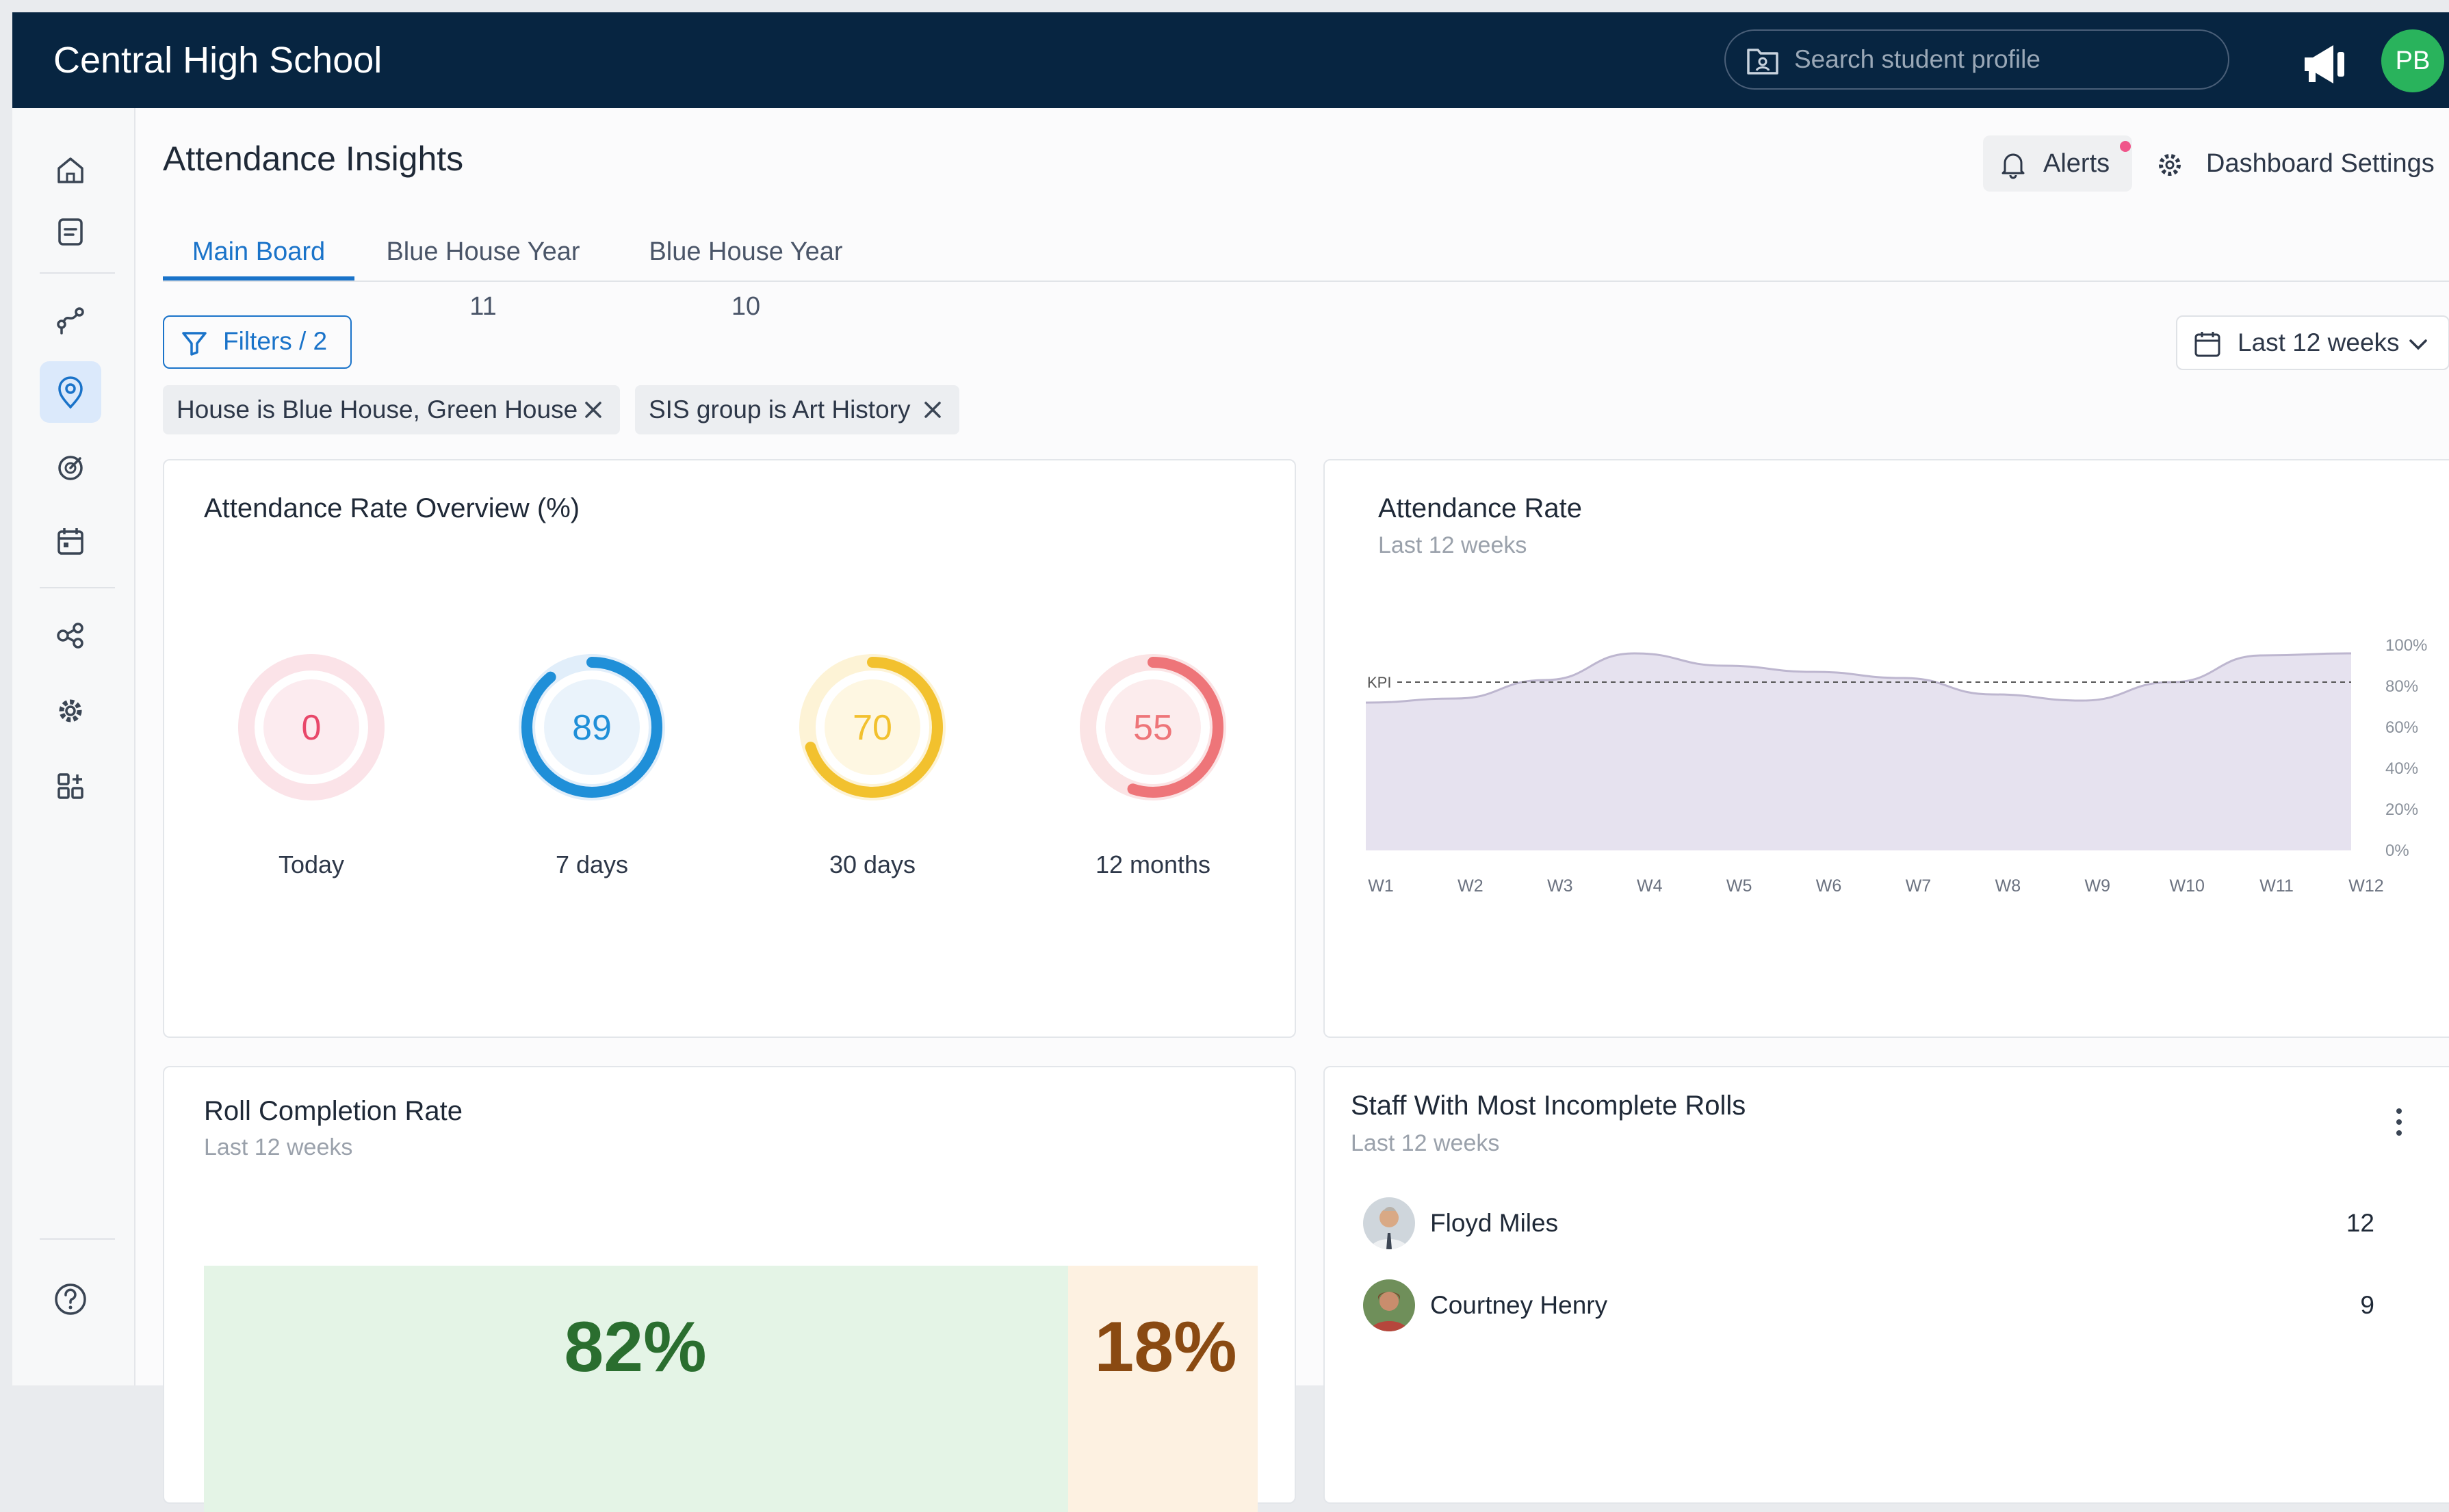 The image size is (2449, 1512). Describe the element at coordinates (218, 60) in the screenshot. I see `school-name: Central High School` at that location.